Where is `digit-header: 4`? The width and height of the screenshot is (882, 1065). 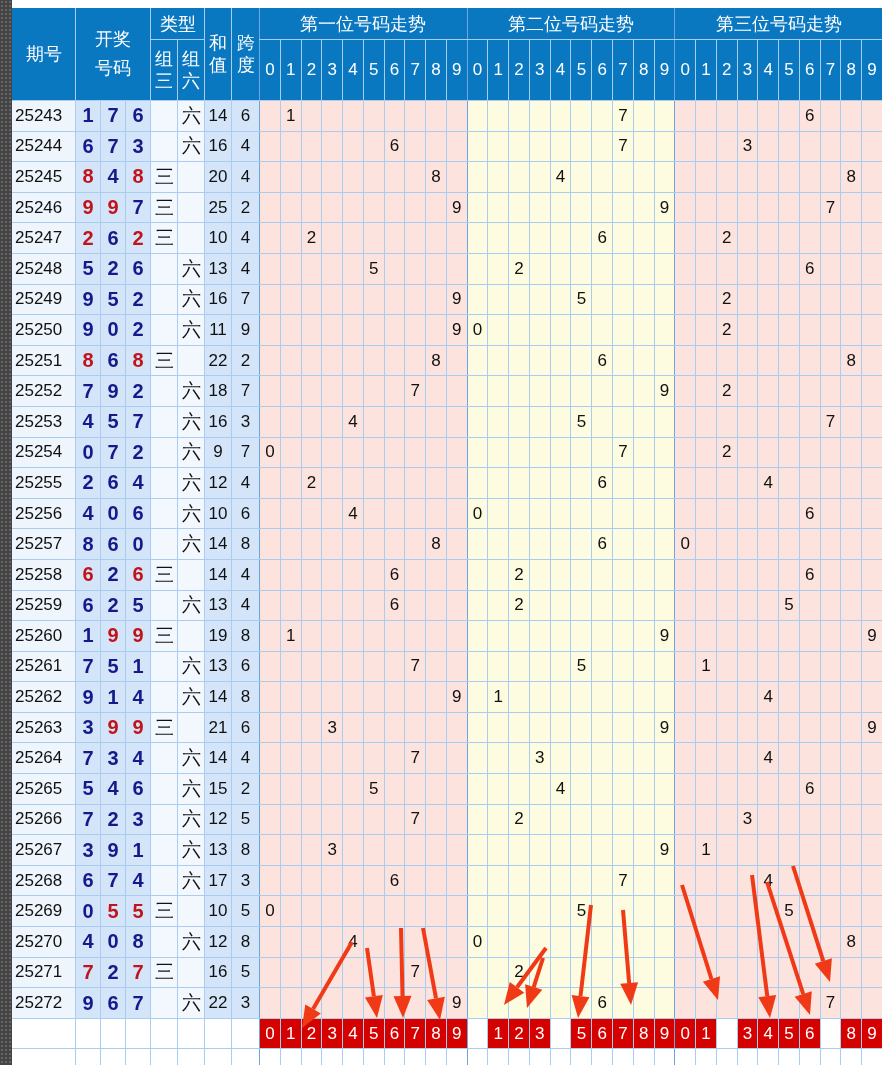 digit-header: 4 is located at coordinates (353, 70).